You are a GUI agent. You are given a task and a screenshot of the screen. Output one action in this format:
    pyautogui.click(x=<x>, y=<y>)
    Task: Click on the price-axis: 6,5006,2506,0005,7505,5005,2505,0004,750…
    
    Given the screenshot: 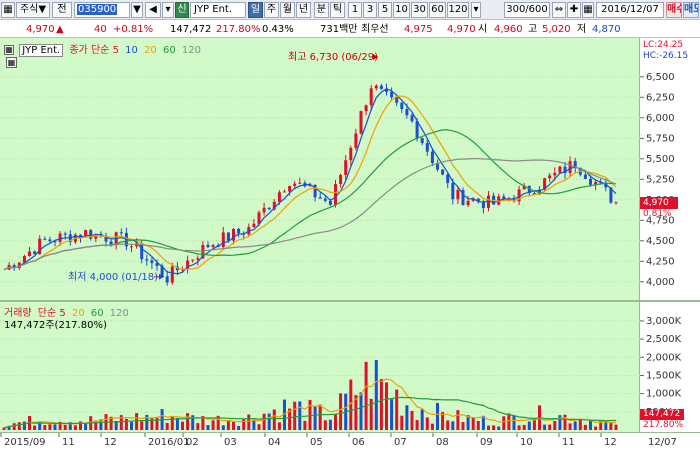 What is the action you would take?
    pyautogui.click(x=670, y=169)
    